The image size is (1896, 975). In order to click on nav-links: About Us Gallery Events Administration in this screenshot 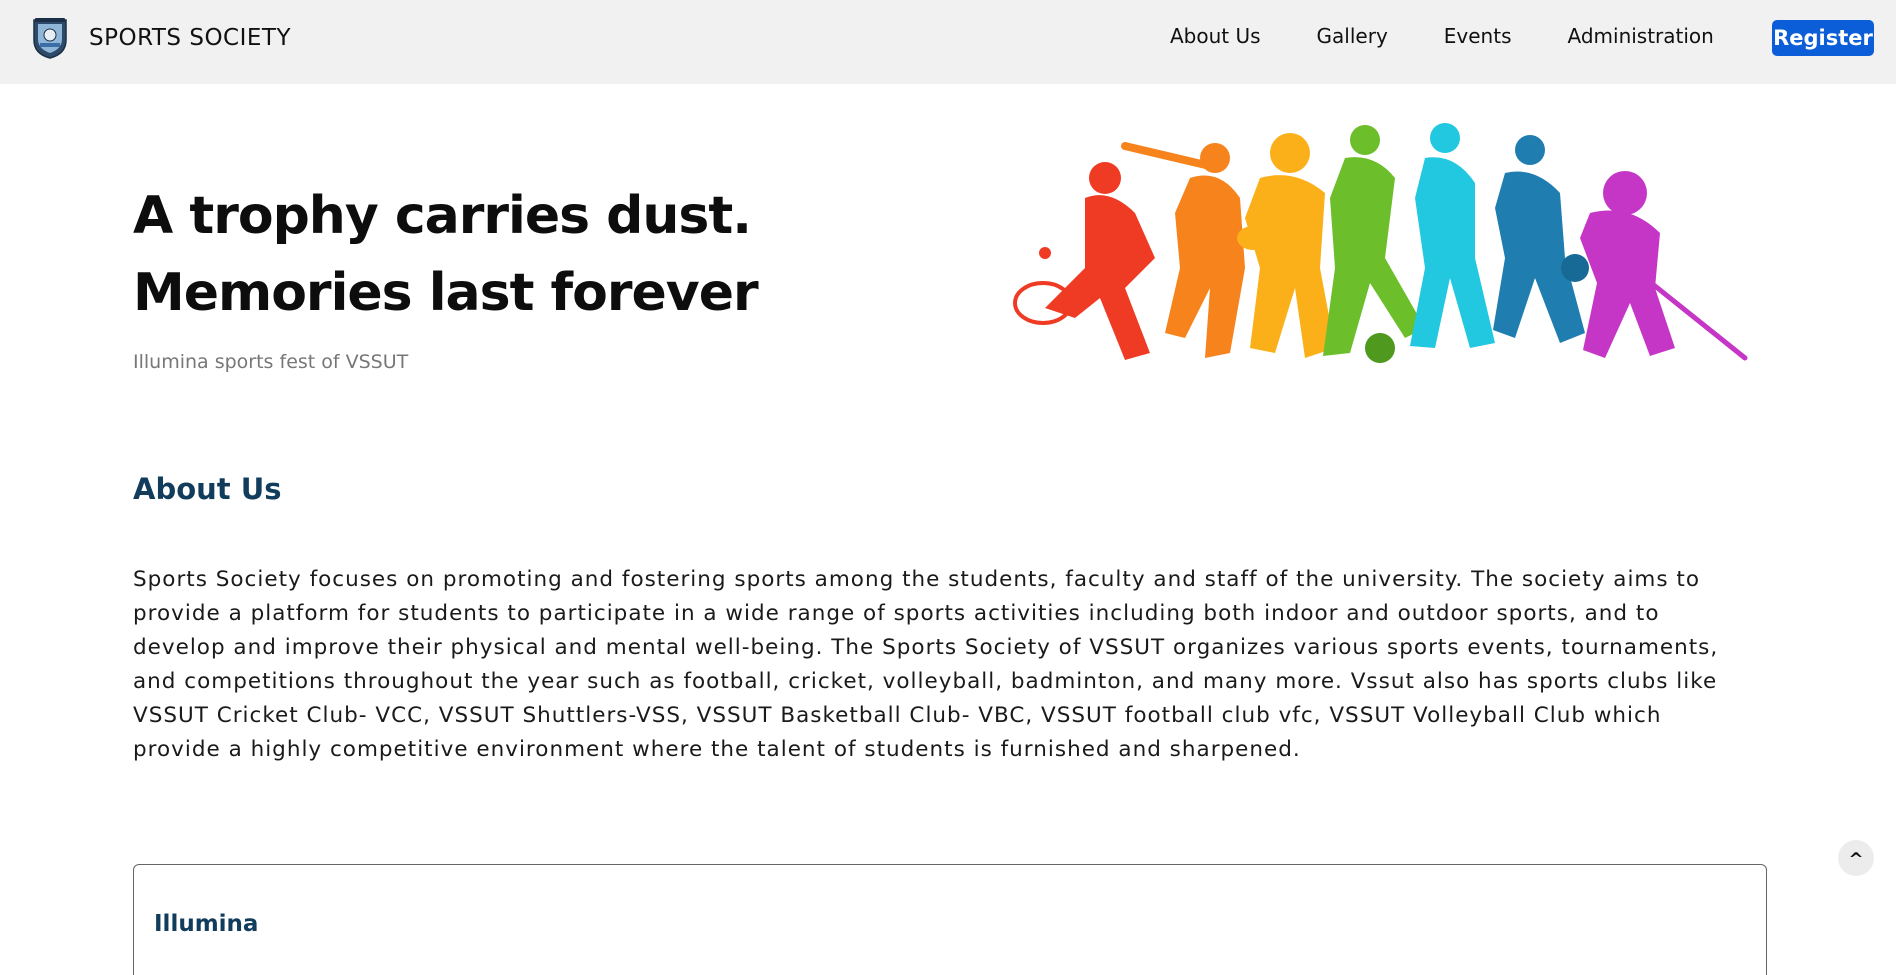, I will do `click(1470, 36)`.